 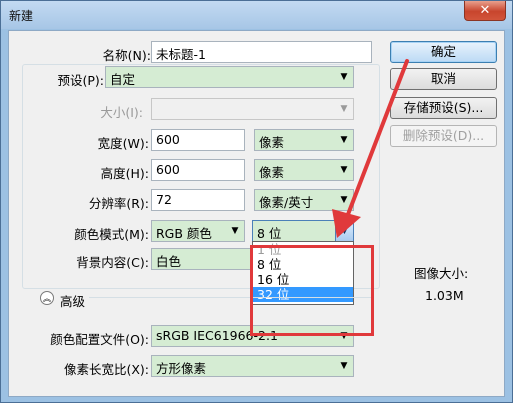 What do you see at coordinates (126, 55) in the screenshot?
I see `name-label: 名称(N):` at bounding box center [126, 55].